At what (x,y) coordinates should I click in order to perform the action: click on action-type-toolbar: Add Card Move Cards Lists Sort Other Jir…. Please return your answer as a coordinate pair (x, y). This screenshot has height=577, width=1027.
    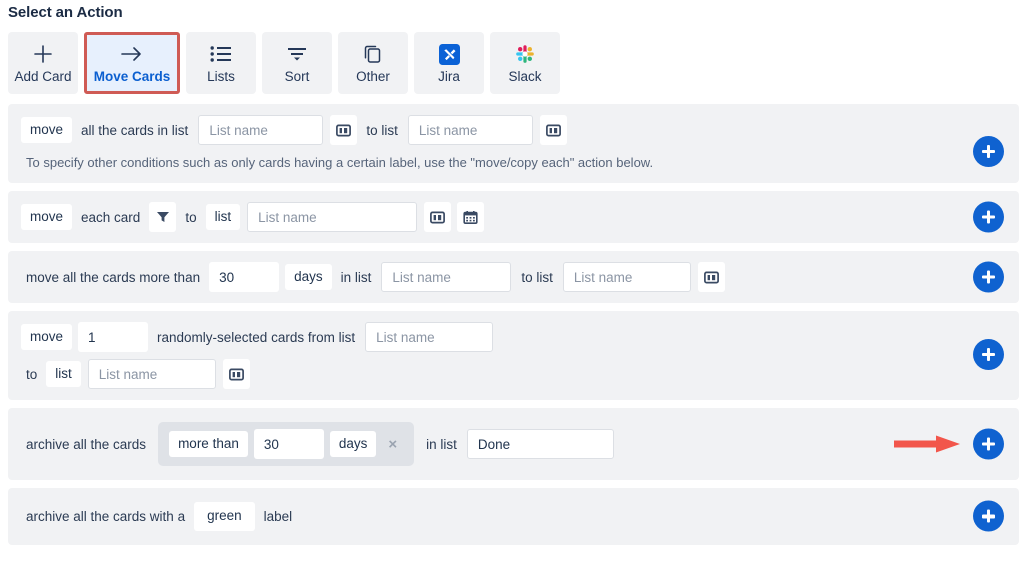
    Looking at the image, I should click on (284, 63).